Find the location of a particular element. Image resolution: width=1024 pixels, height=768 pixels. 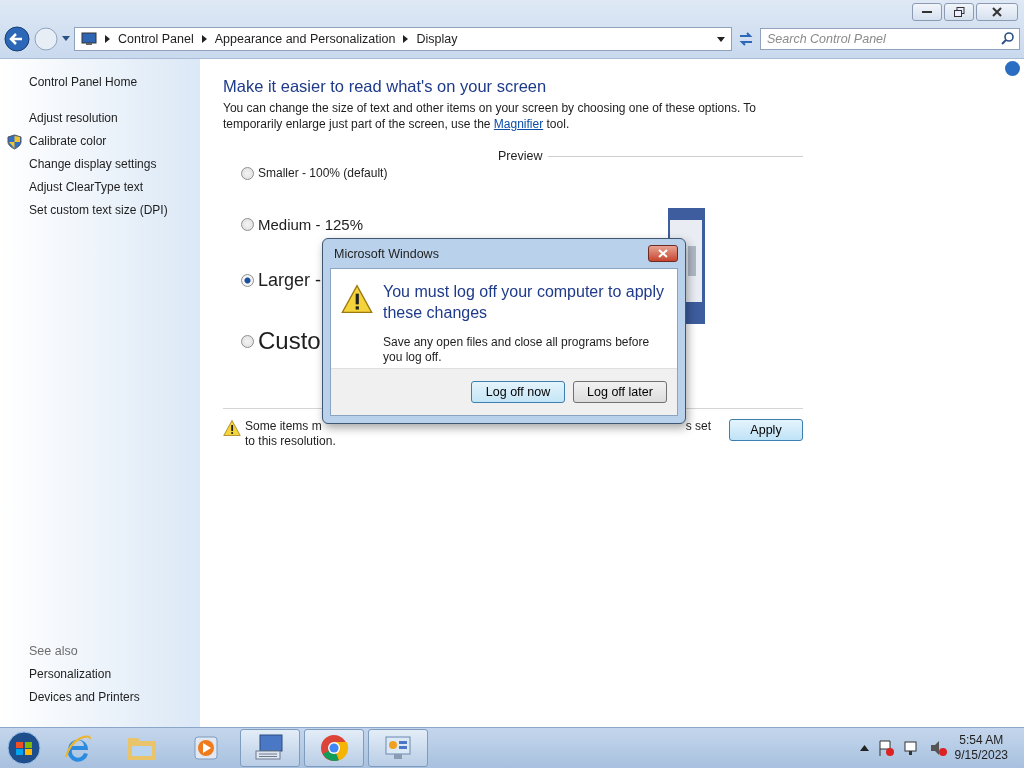

dialog-title: Microsoft Windows is located at coordinates (386, 253).